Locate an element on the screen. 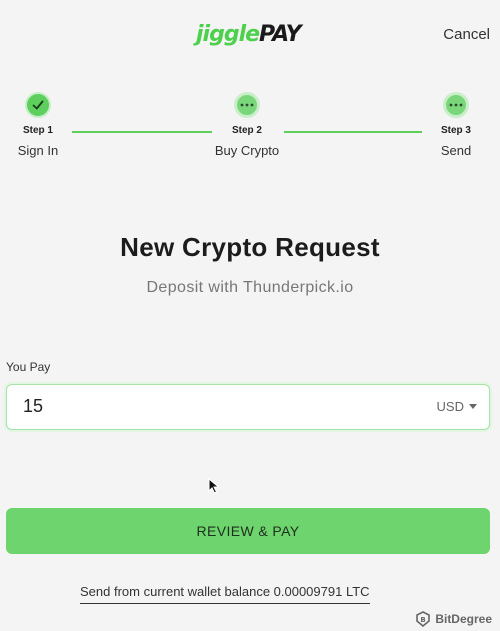 The width and height of the screenshot is (500, 631). step-number: Step 3 is located at coordinates (455, 130).